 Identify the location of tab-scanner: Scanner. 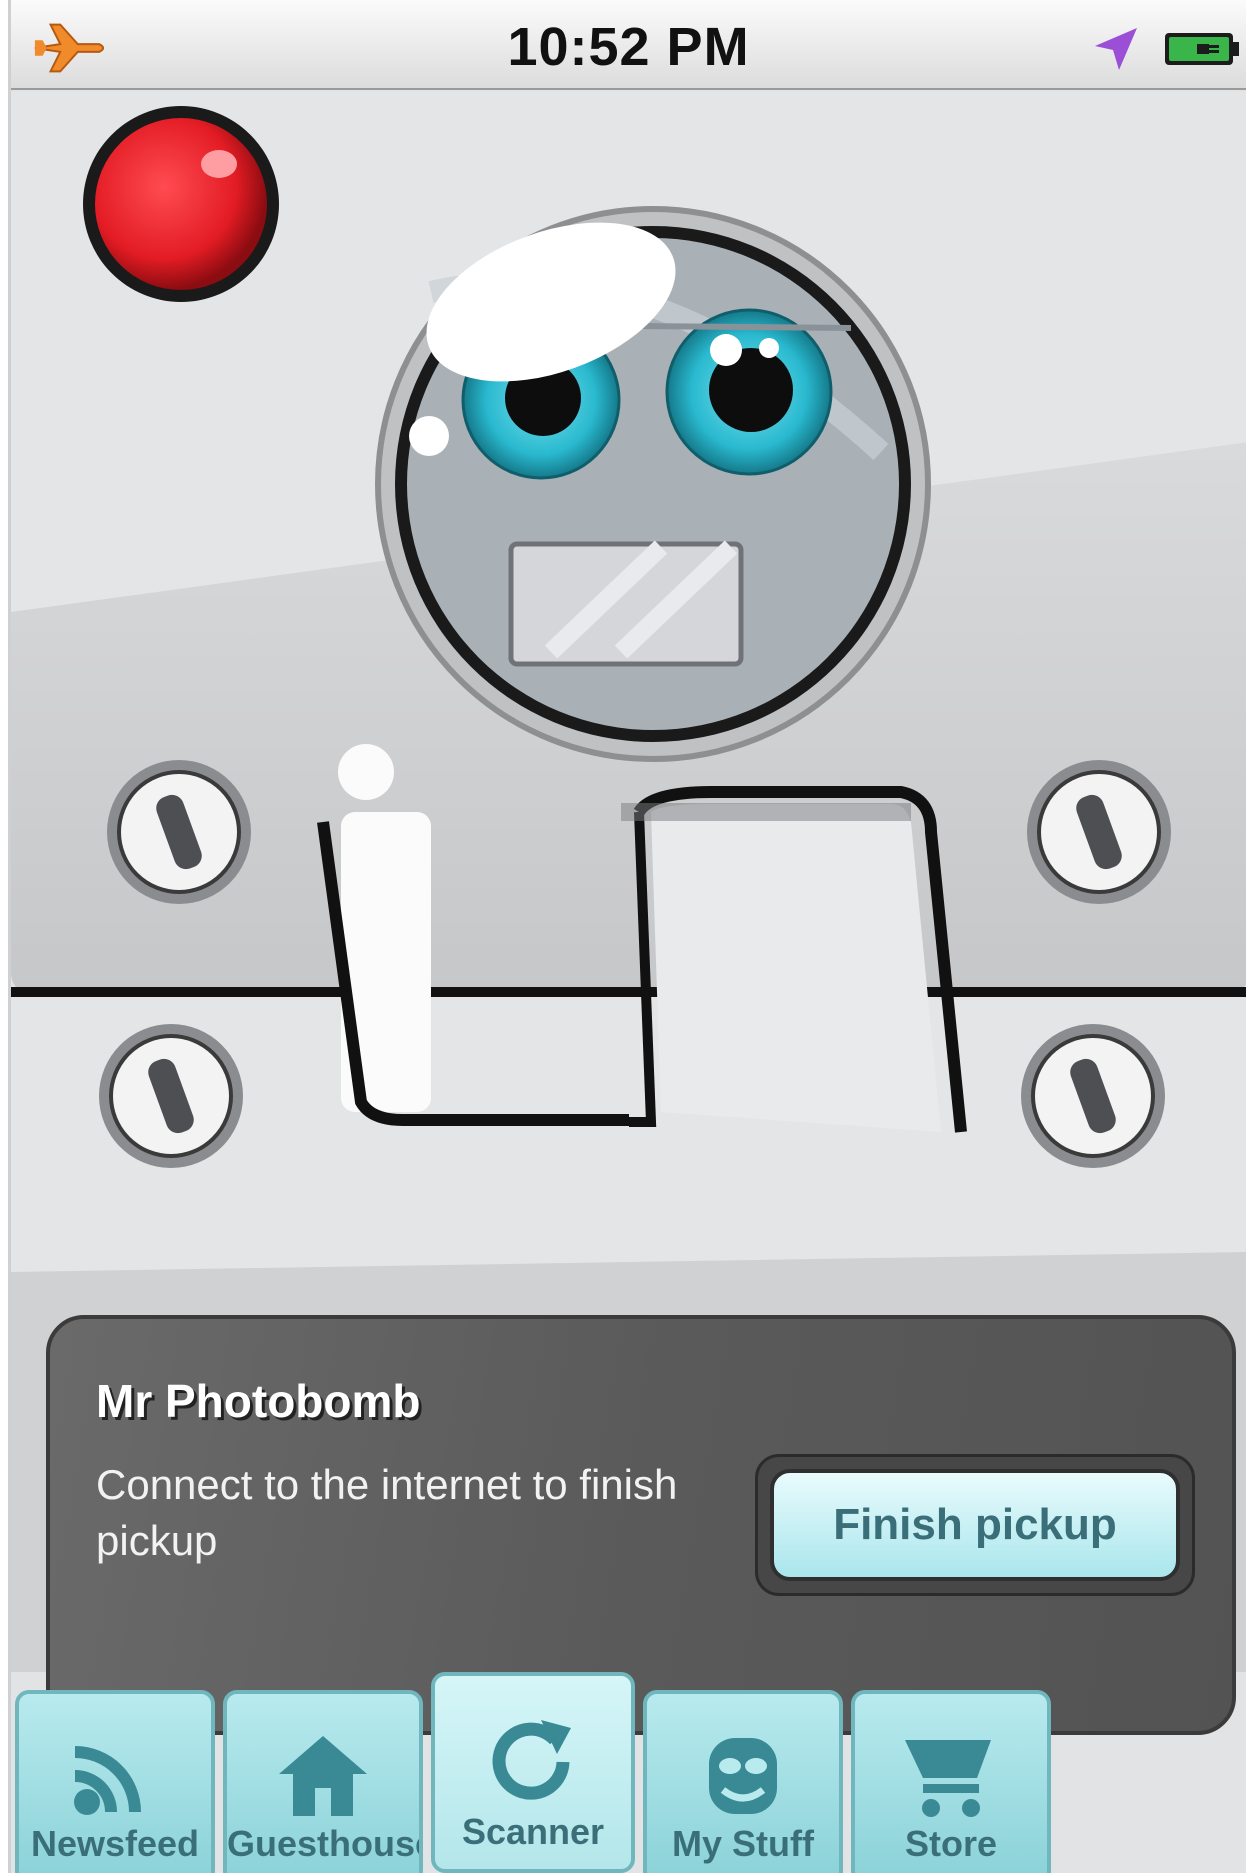
(533, 1772).